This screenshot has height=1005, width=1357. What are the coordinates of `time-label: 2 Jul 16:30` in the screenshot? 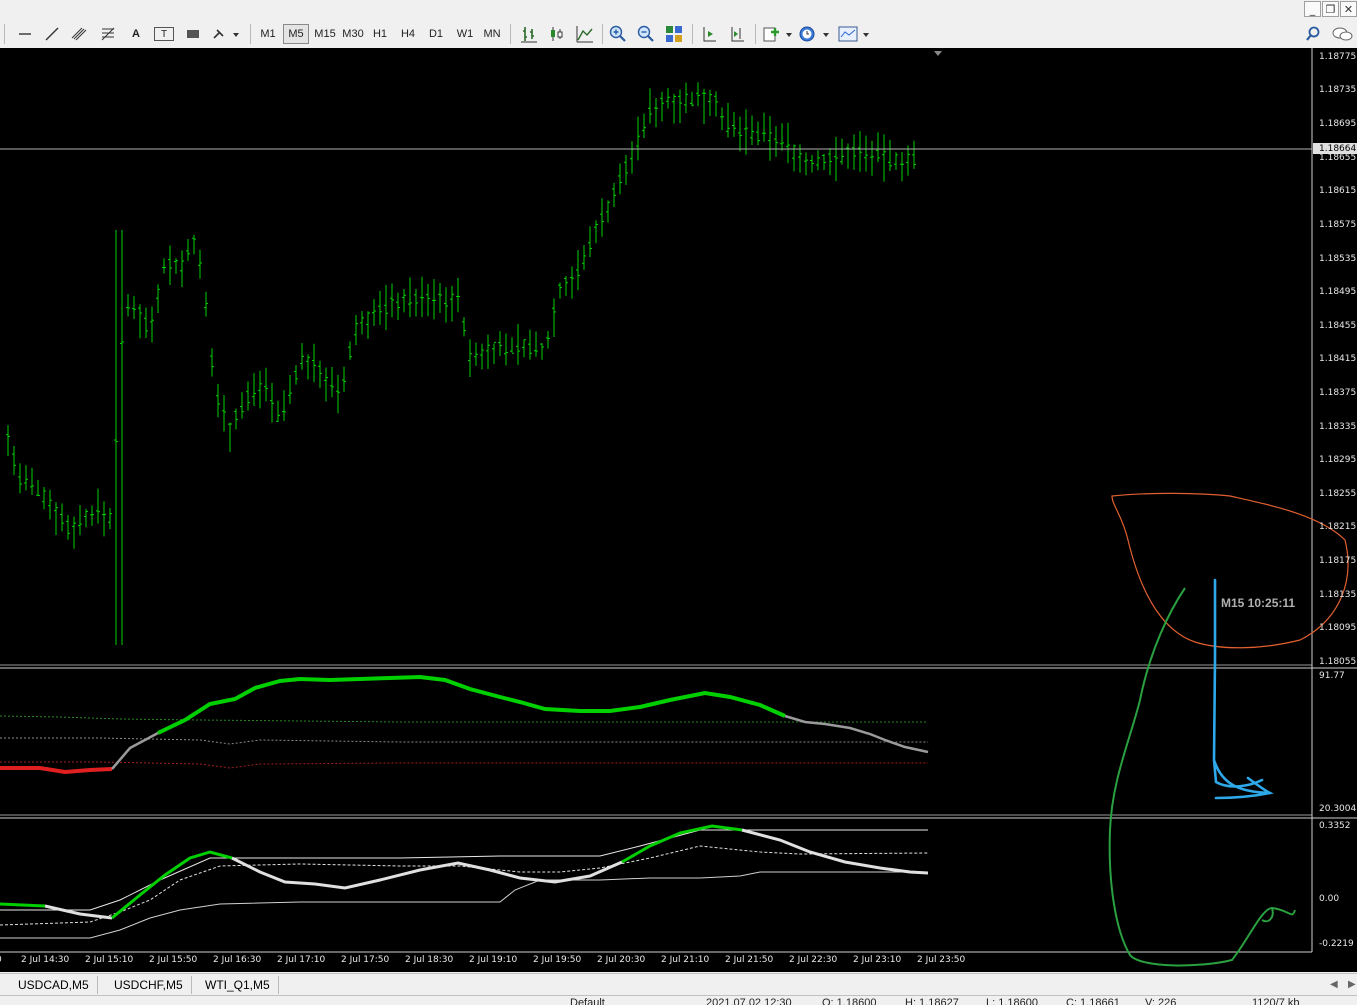 It's located at (237, 960).